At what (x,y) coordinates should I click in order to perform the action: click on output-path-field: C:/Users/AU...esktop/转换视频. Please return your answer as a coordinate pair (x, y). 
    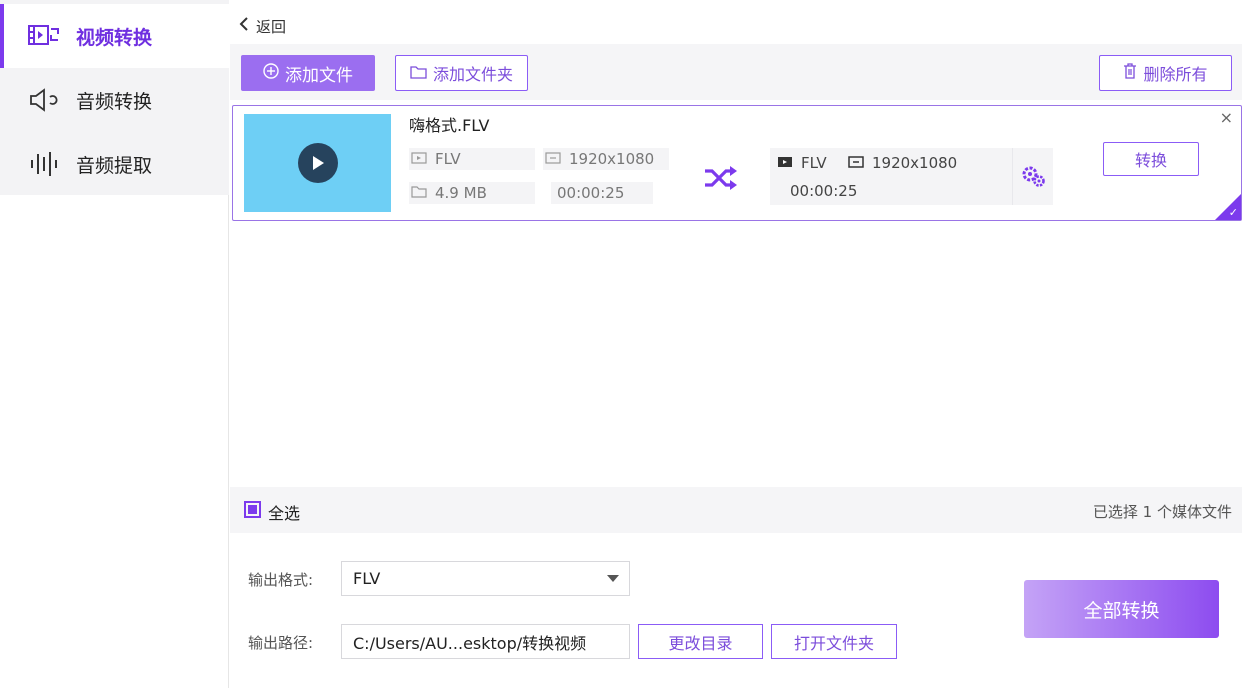
    Looking at the image, I should click on (485, 641).